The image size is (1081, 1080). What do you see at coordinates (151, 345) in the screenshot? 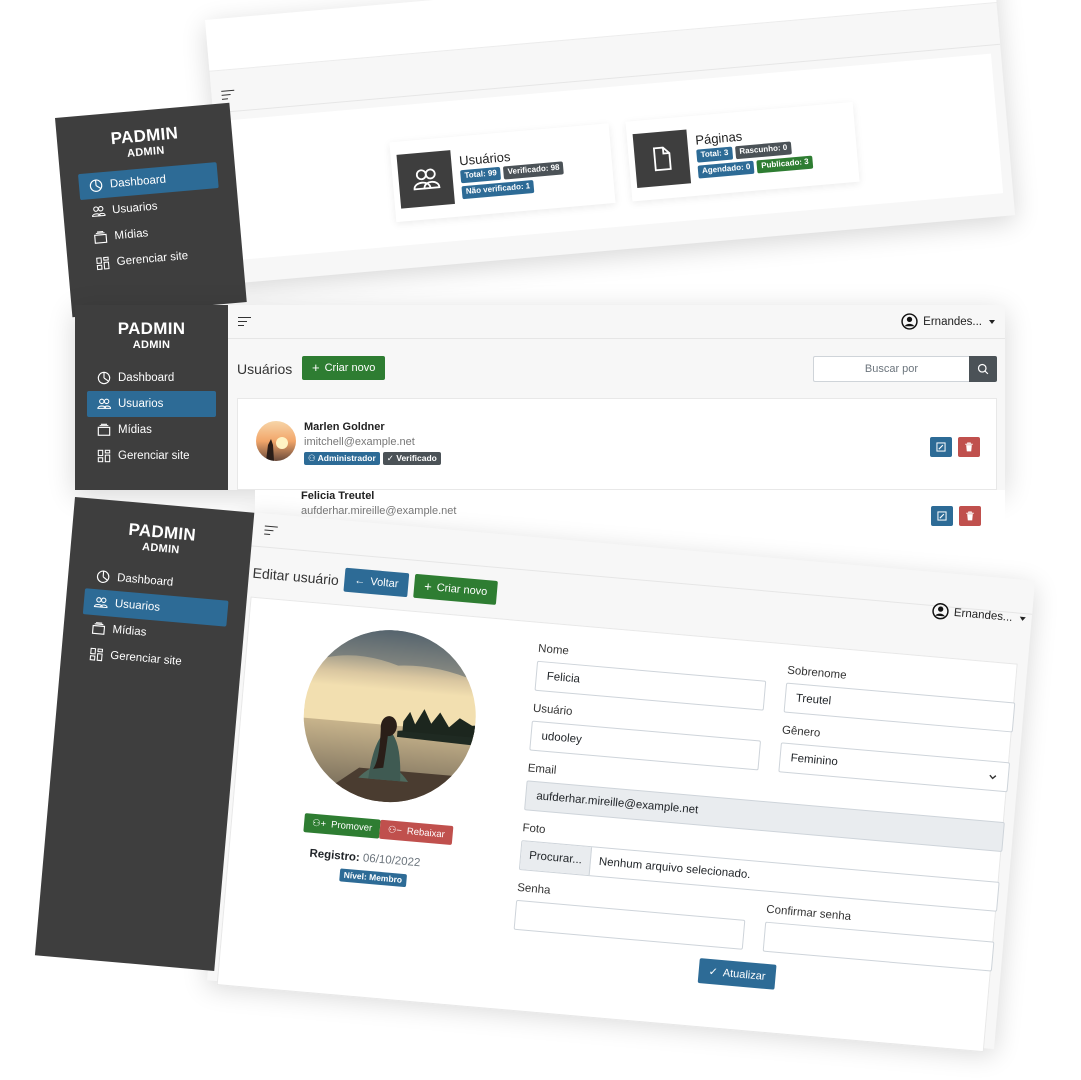
I see `brand-subtitle: ADMIN` at bounding box center [151, 345].